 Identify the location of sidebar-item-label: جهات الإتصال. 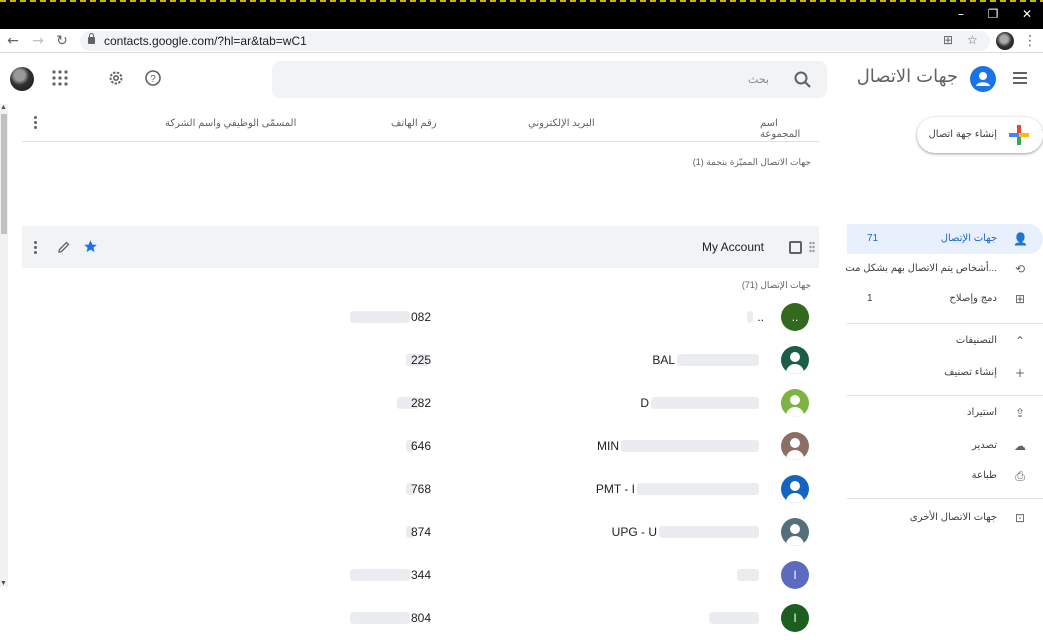
(968, 238).